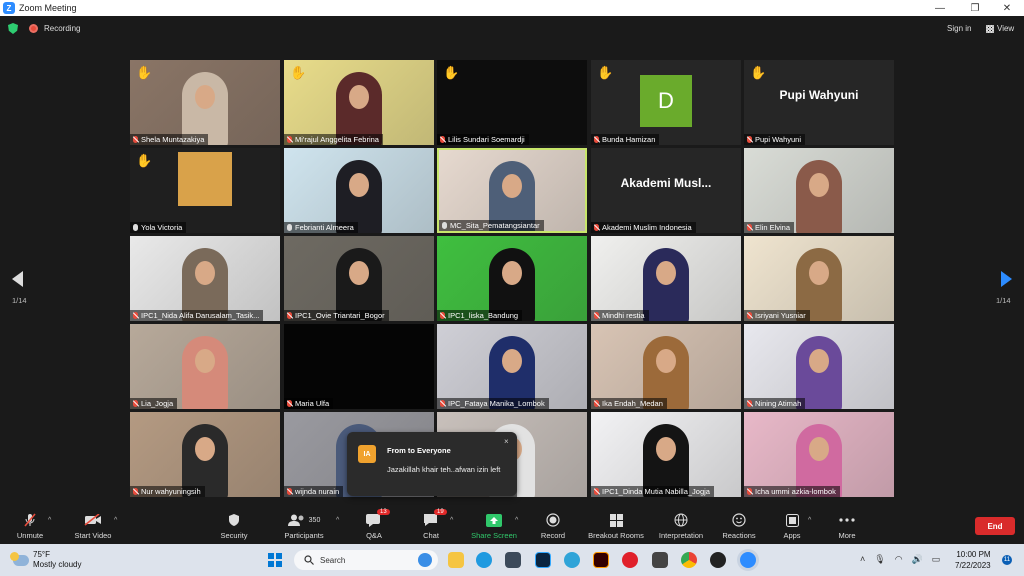  What do you see at coordinates (512, 366) in the screenshot?
I see `participant-tile: IPC_Fataya Manika_Lombok` at bounding box center [512, 366].